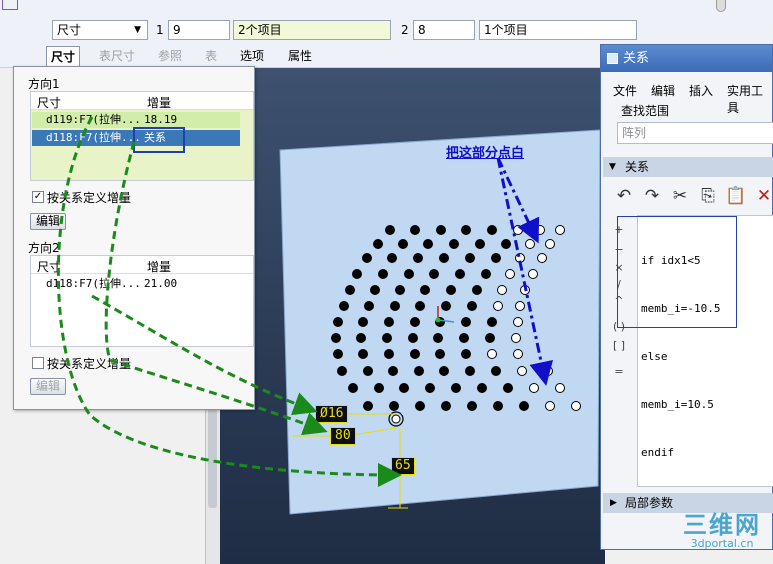  Describe the element at coordinates (48, 386) in the screenshot. I see `dir2-edit-button: 编辑` at that location.